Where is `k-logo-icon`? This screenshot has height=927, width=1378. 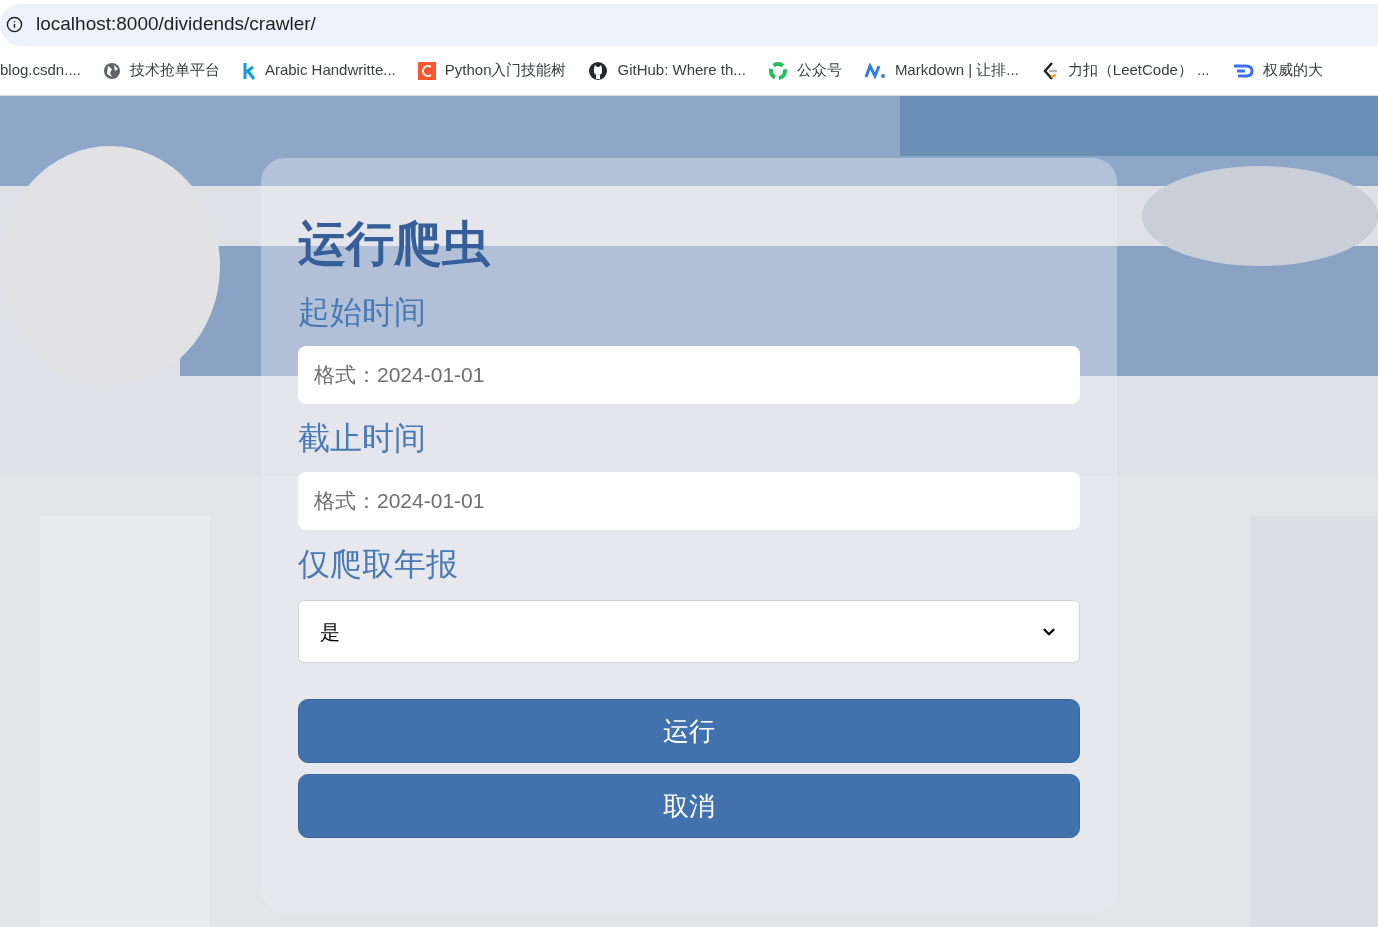 k-logo-icon is located at coordinates (248, 70).